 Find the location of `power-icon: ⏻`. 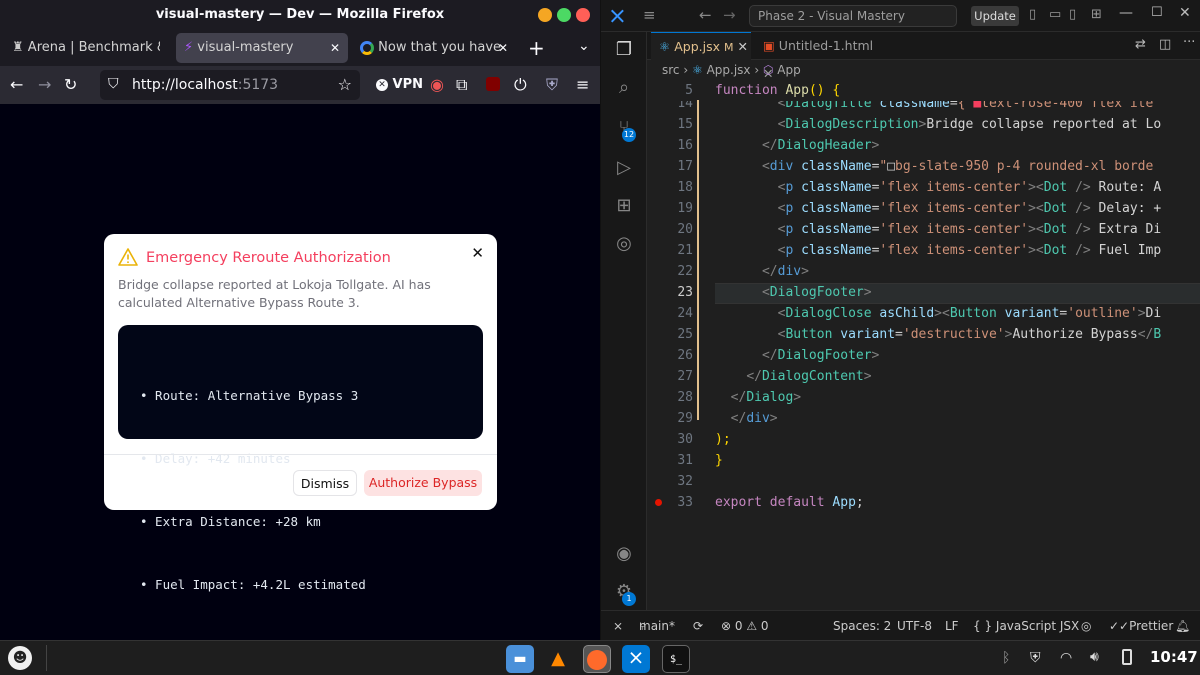

power-icon: ⏻ is located at coordinates (520, 85).